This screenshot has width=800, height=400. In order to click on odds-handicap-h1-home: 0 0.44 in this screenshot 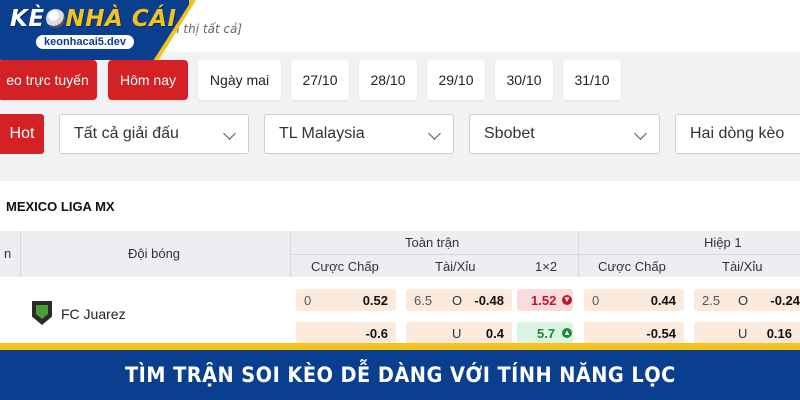, I will do `click(634, 300)`.